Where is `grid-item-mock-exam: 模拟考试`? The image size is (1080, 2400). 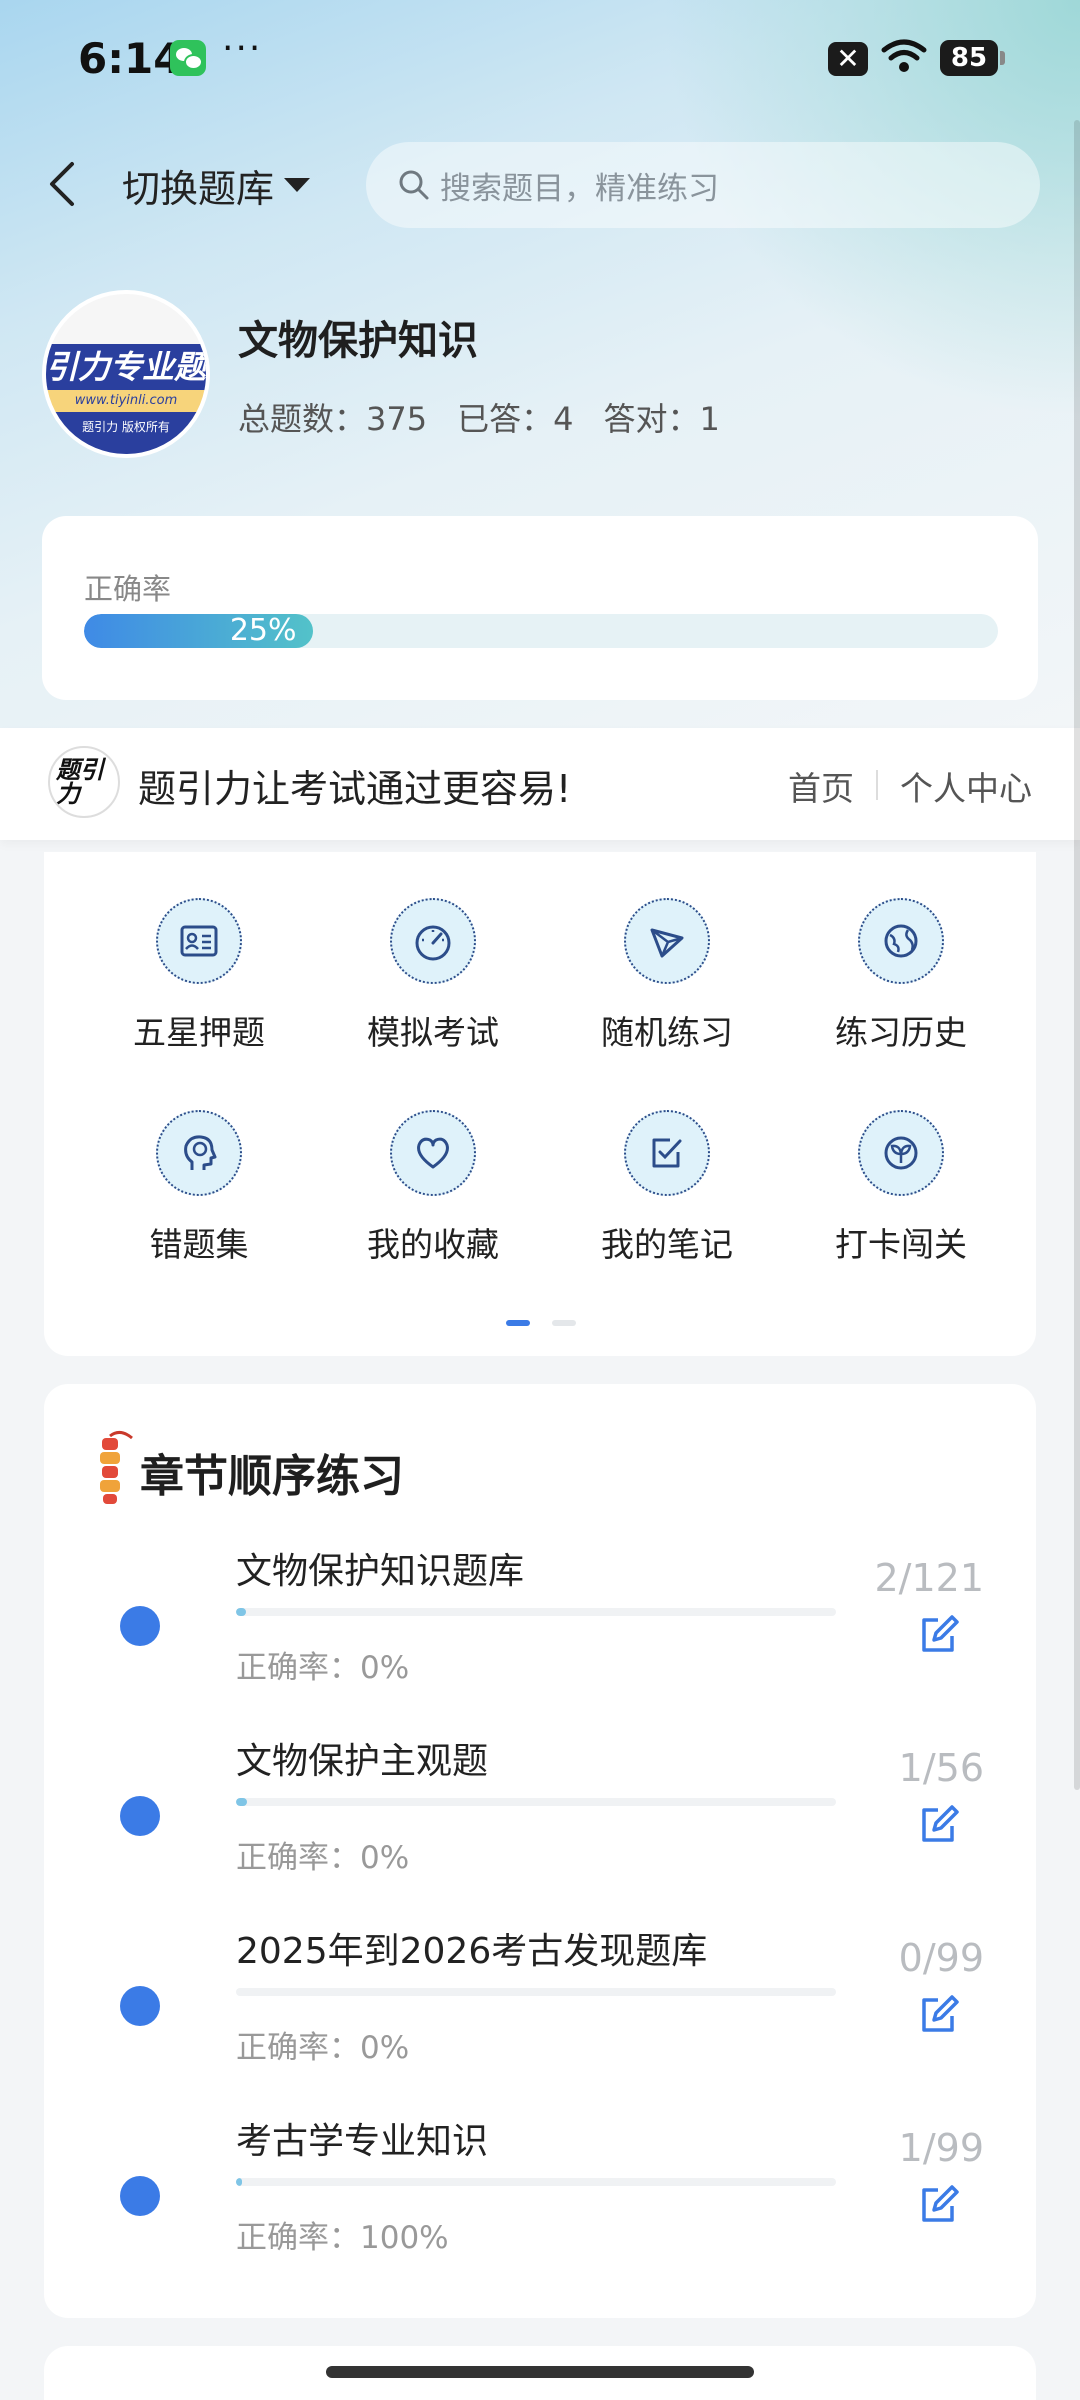 grid-item-mock-exam: 模拟考试 is located at coordinates (433, 952).